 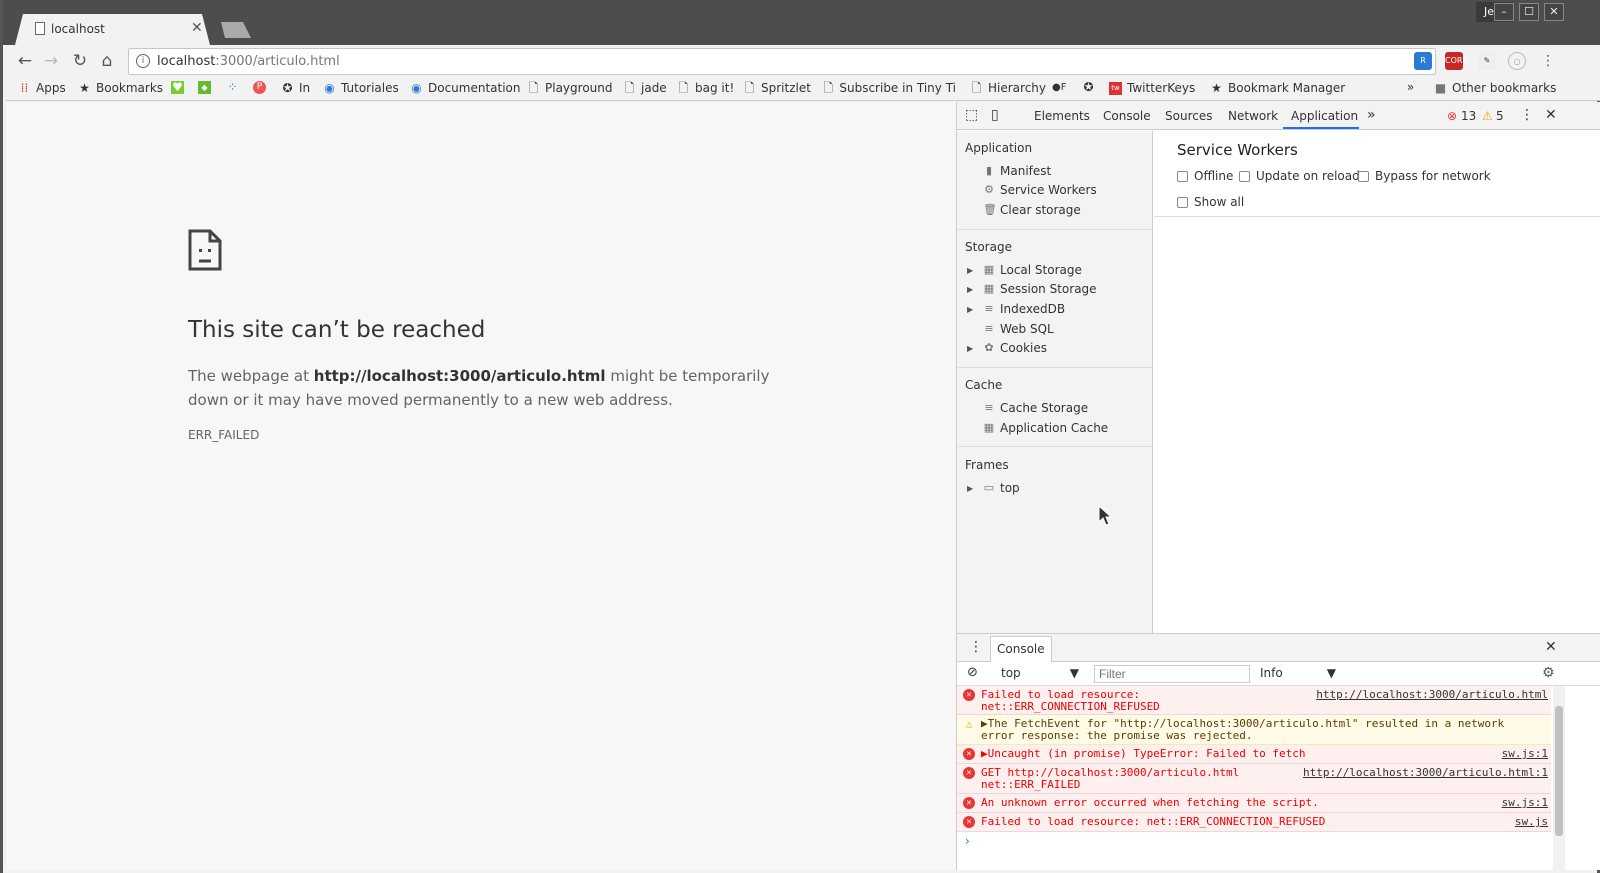 What do you see at coordinates (1237, 150) in the screenshot?
I see `panel-title: Service Workers` at bounding box center [1237, 150].